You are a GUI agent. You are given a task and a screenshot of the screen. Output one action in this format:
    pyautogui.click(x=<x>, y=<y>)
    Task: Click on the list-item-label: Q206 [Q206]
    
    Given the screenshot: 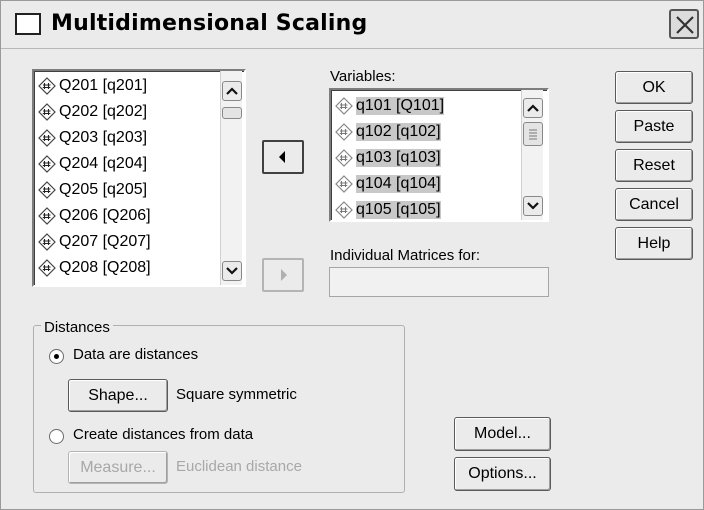 What is the action you would take?
    pyautogui.click(x=105, y=215)
    